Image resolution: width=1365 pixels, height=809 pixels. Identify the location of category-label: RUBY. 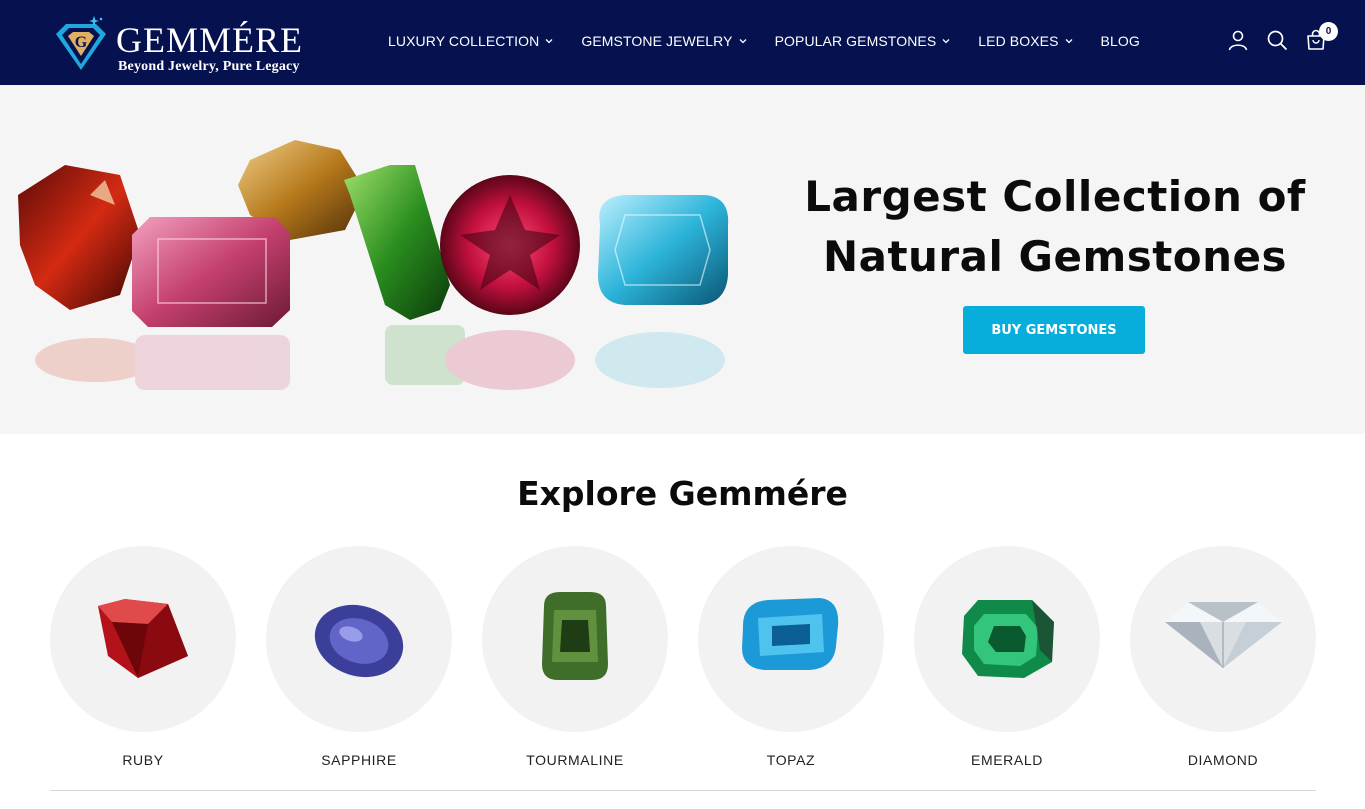
(143, 760).